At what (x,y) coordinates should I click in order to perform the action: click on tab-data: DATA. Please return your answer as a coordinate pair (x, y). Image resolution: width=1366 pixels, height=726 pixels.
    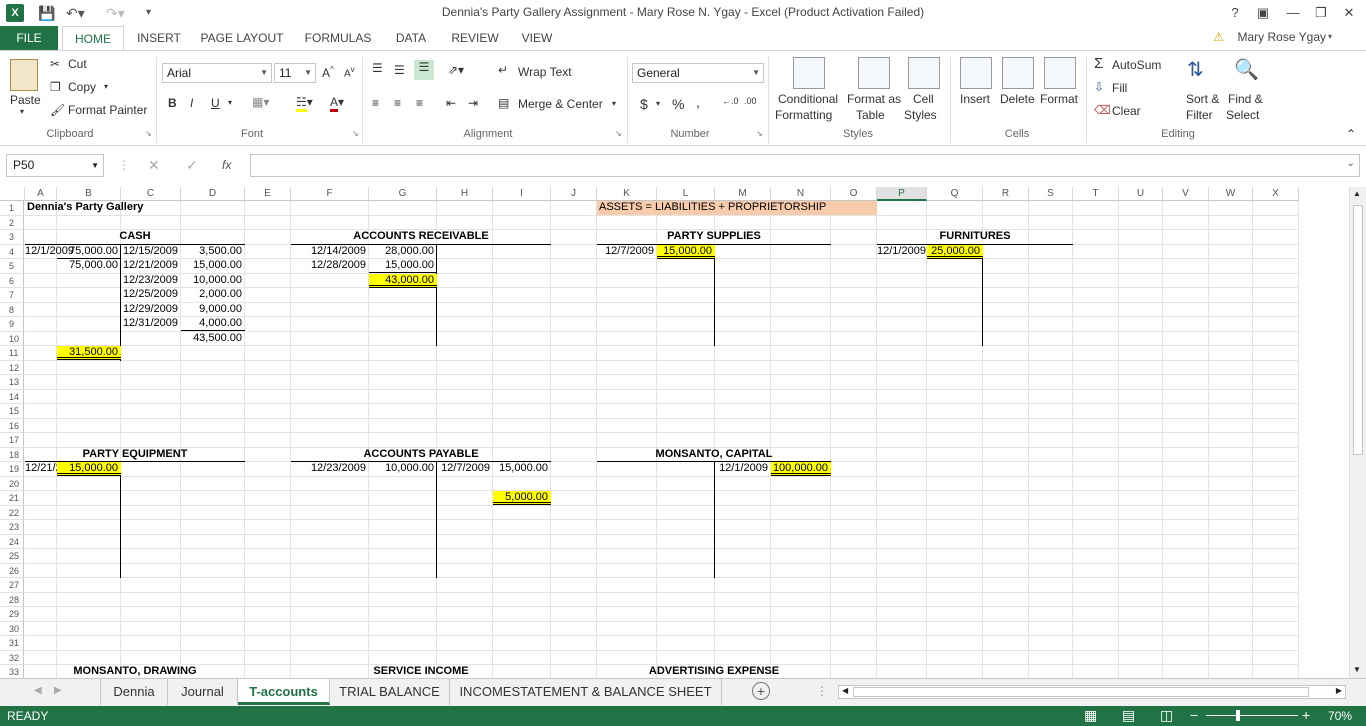
    Looking at the image, I should click on (411, 38).